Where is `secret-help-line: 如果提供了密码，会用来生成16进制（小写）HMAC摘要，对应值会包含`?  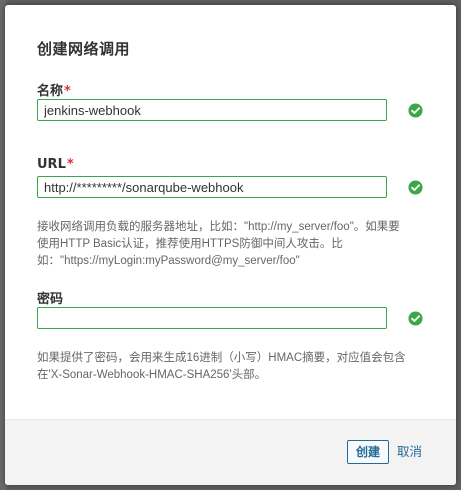
secret-help-line: 如果提供了密码，会用来生成16进制（小写）HMAC摘要，对应值会包含 is located at coordinates (221, 358).